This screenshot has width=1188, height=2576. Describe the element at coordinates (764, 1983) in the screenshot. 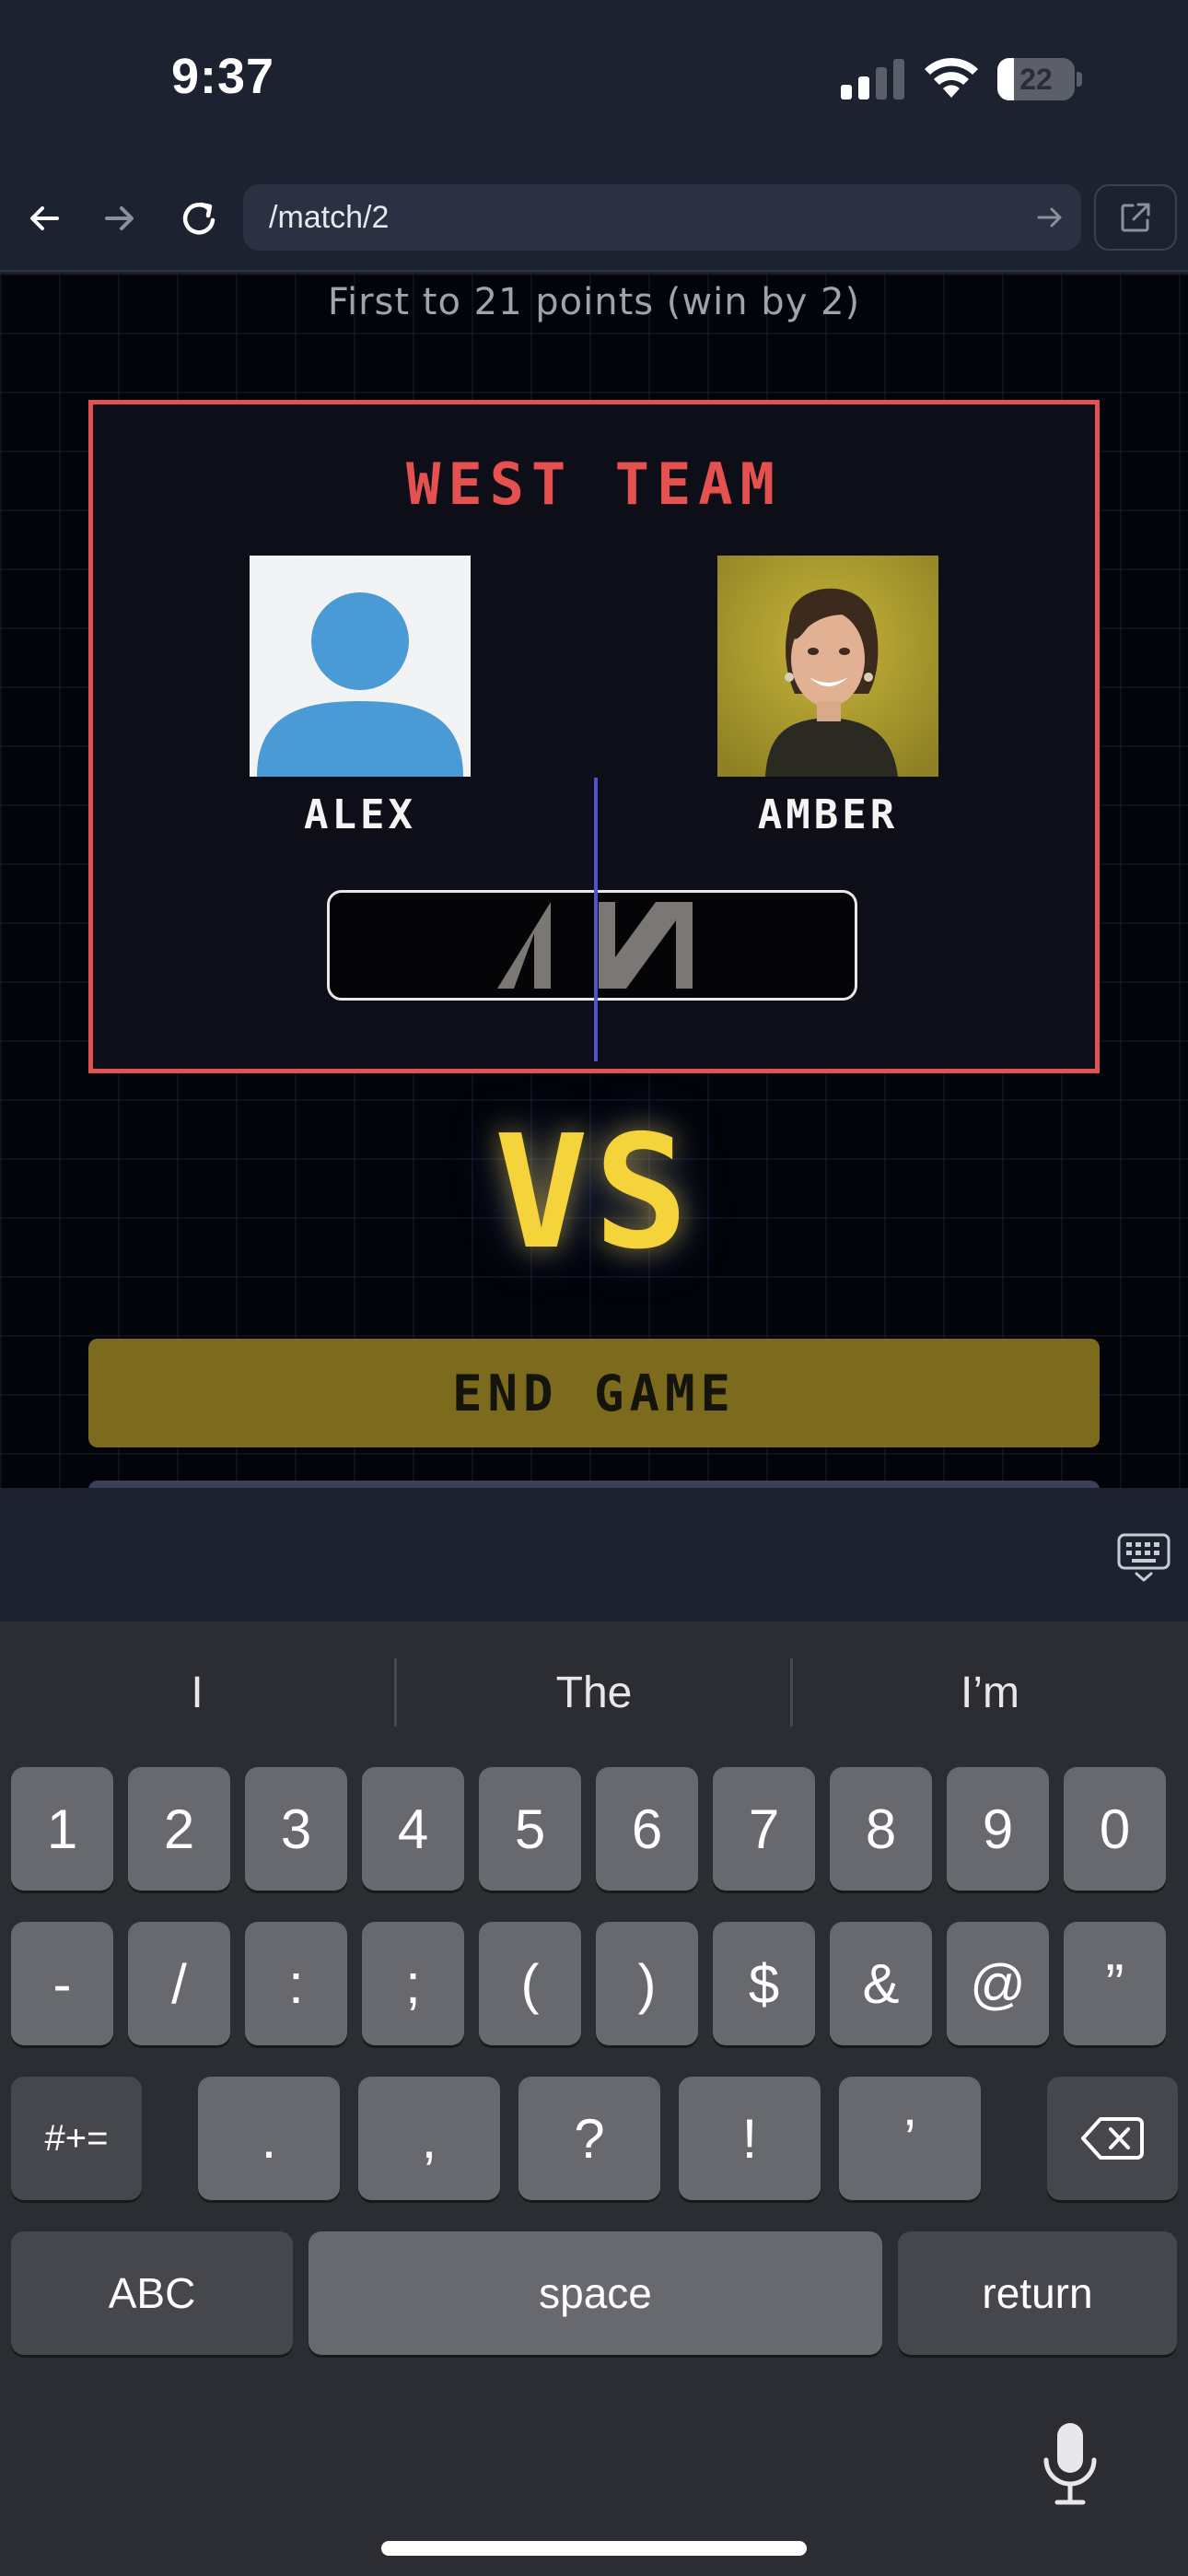

I see `symbol-key: $` at that location.